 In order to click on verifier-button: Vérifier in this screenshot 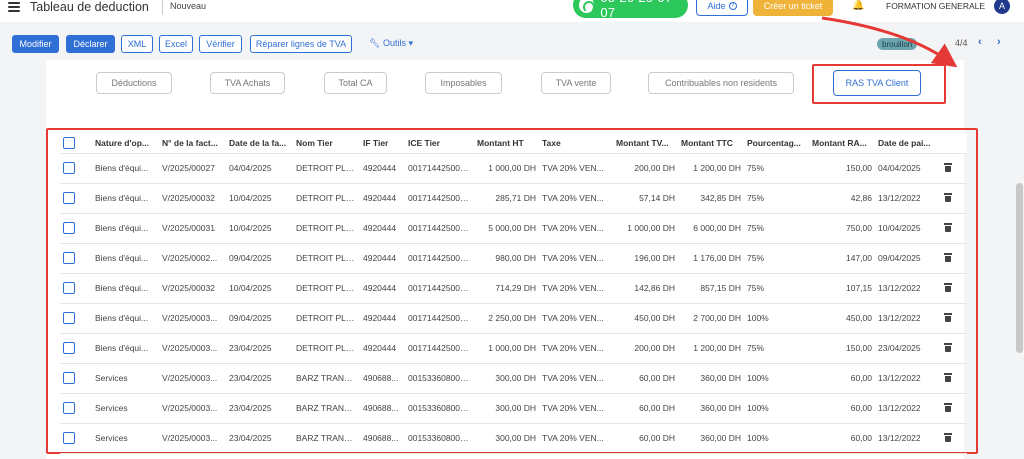, I will do `click(220, 44)`.